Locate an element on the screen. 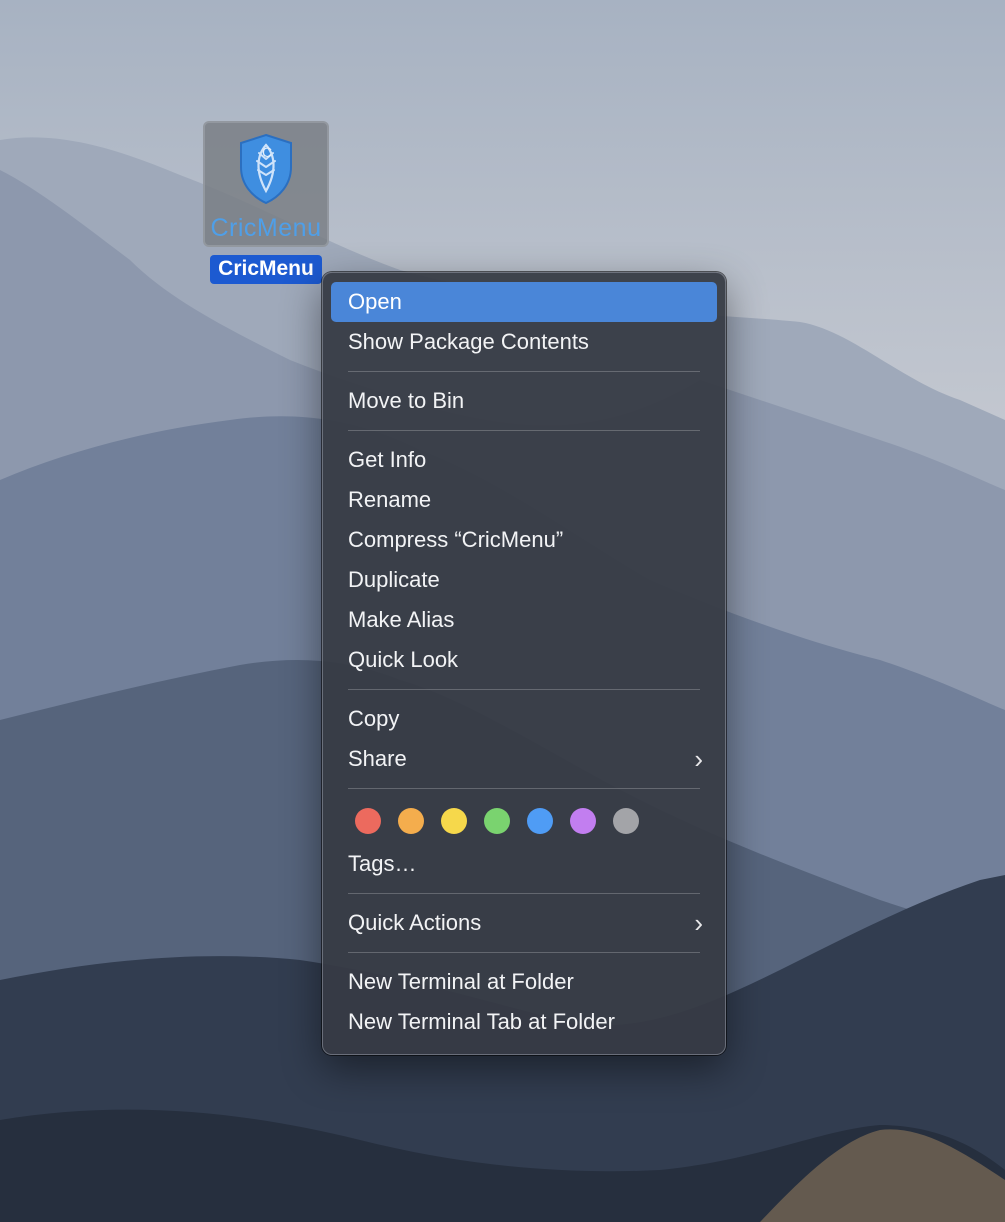 This screenshot has width=1005, height=1222. tag-purple-dot is located at coordinates (583, 821).